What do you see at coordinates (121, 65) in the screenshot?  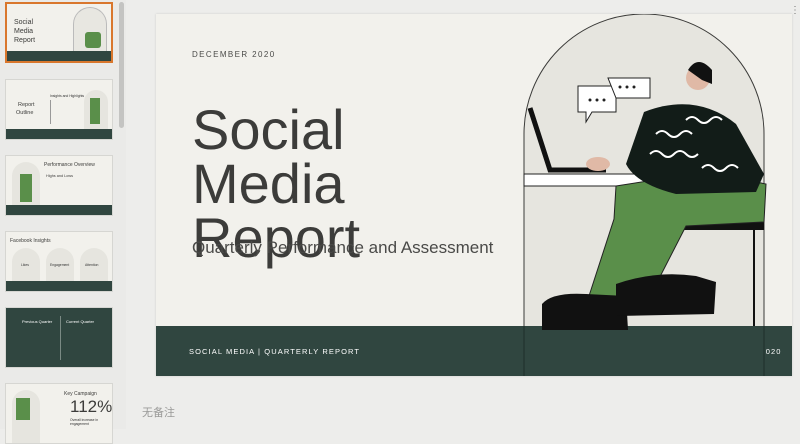 I see `thumbnail-scrollbar` at bounding box center [121, 65].